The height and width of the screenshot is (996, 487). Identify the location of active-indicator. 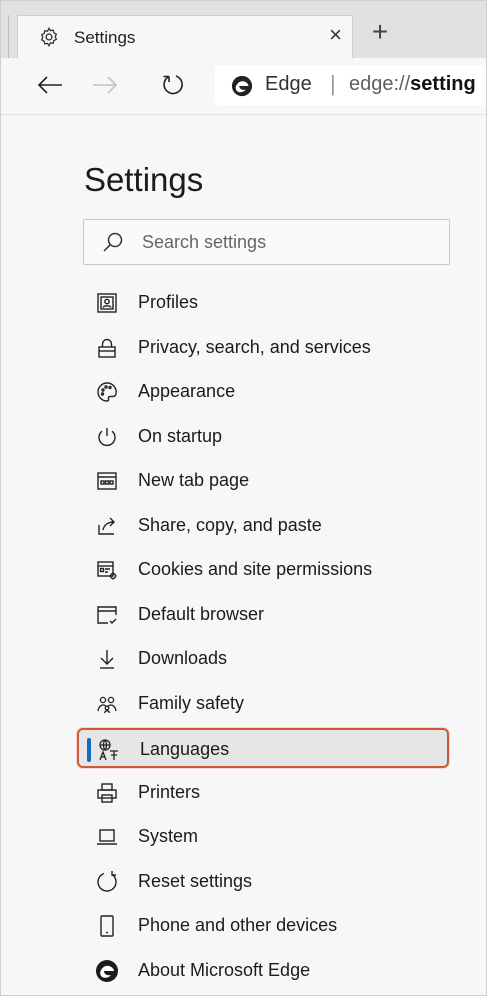
(89, 750).